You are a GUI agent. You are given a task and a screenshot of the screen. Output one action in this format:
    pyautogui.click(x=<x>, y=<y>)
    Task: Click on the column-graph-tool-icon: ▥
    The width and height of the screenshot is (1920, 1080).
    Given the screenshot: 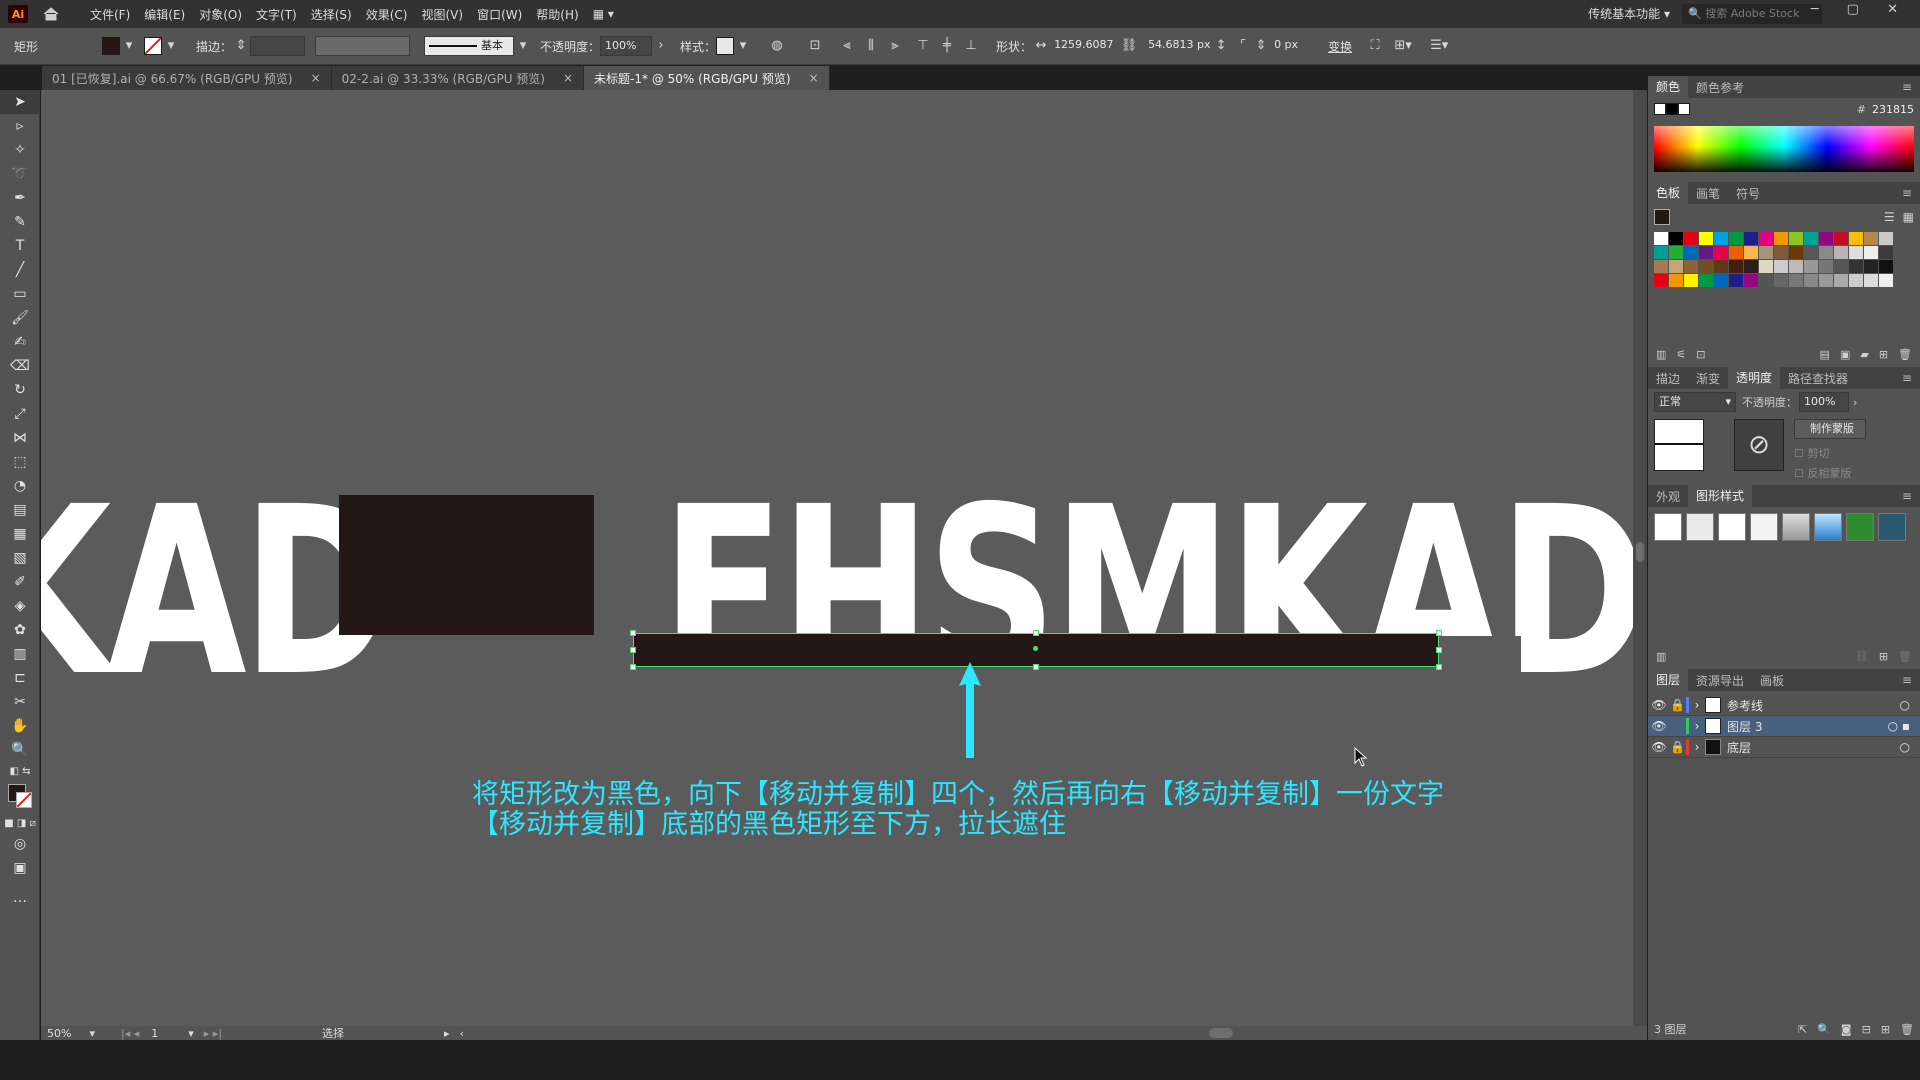 What is the action you would take?
    pyautogui.click(x=20, y=654)
    